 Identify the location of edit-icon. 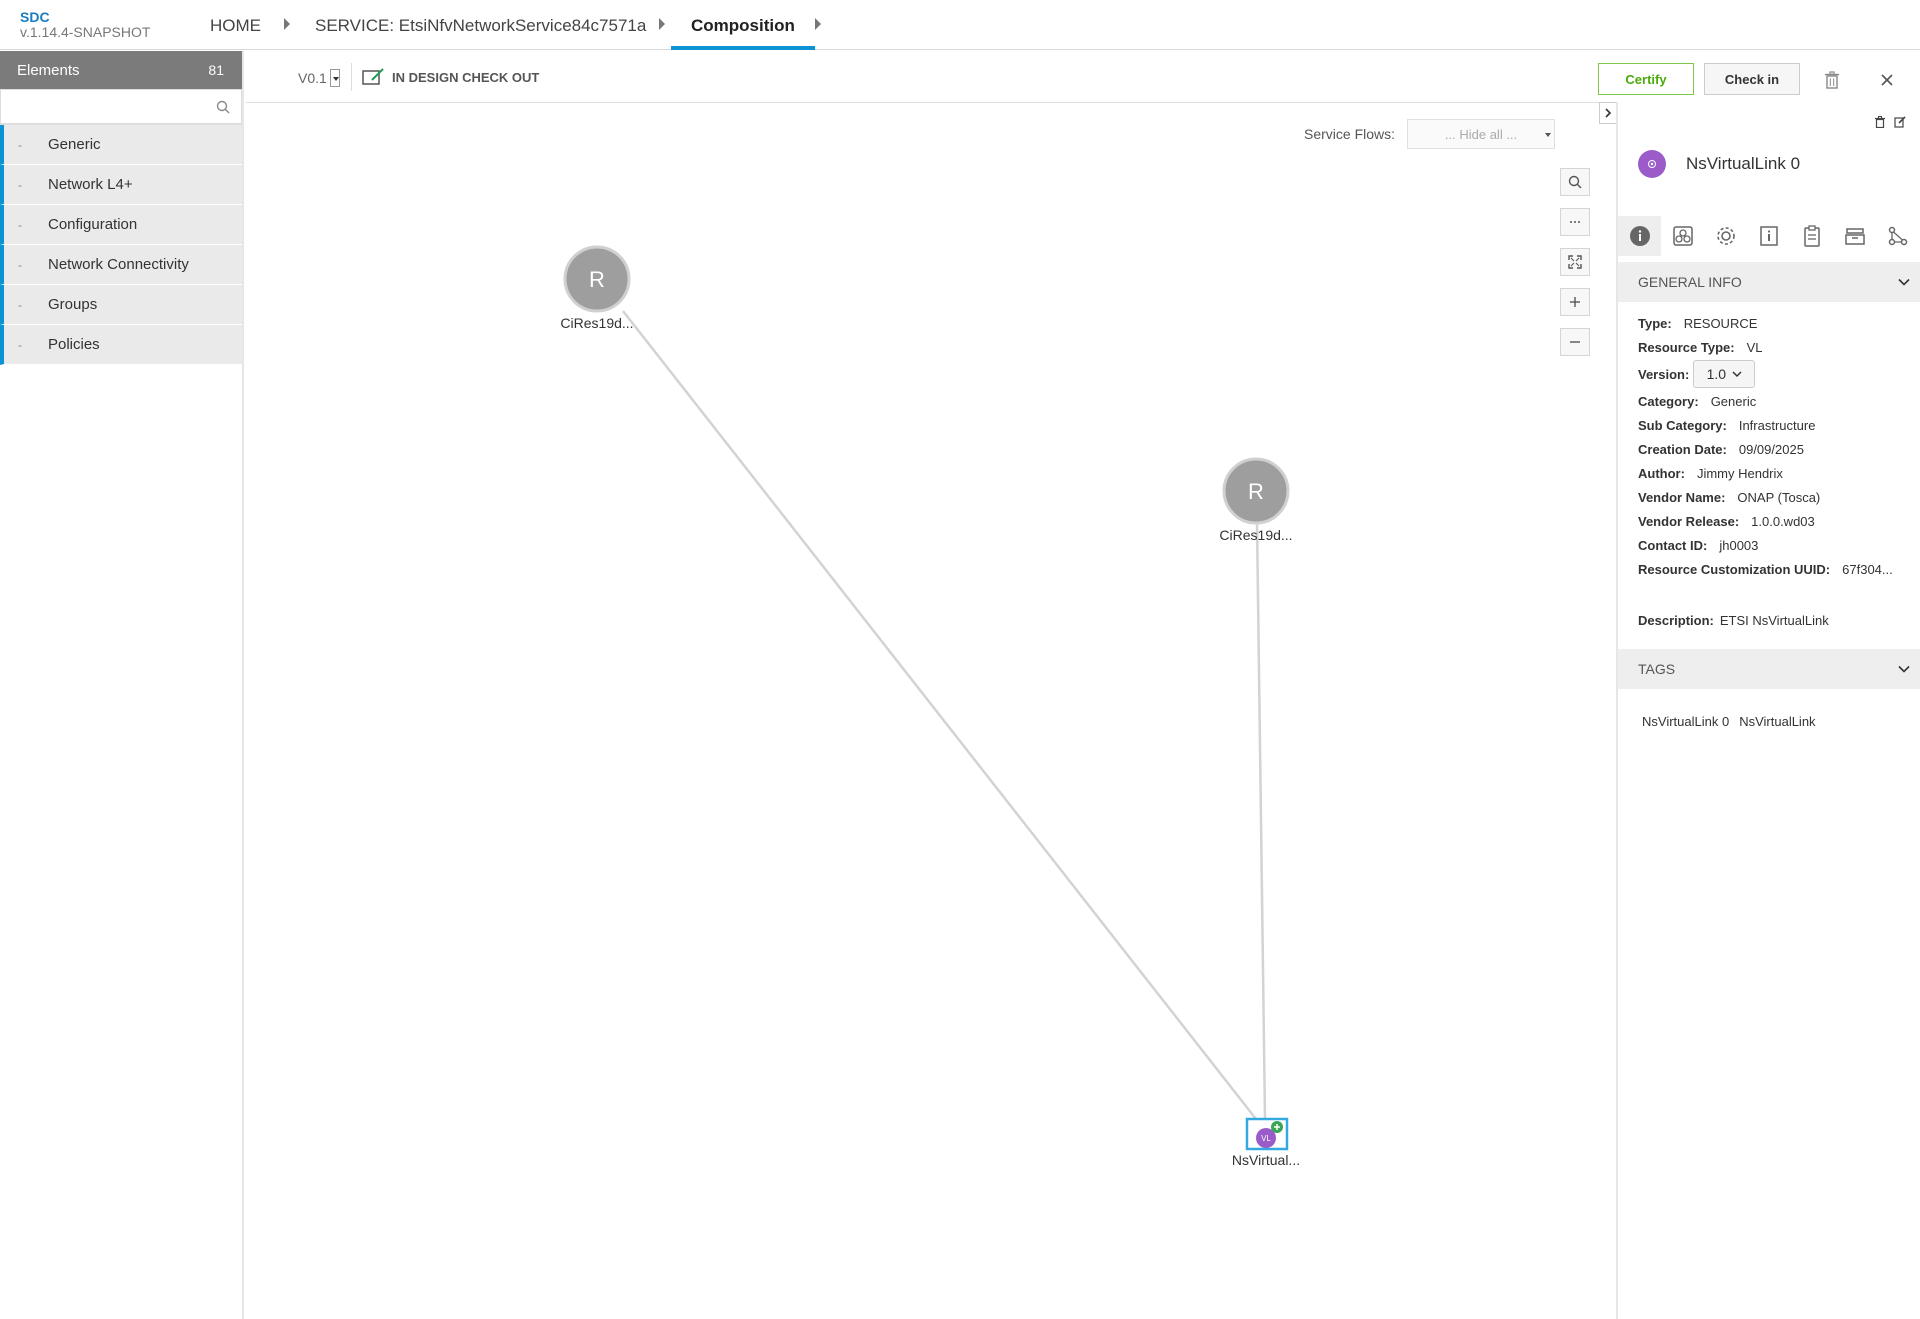
(1900, 122).